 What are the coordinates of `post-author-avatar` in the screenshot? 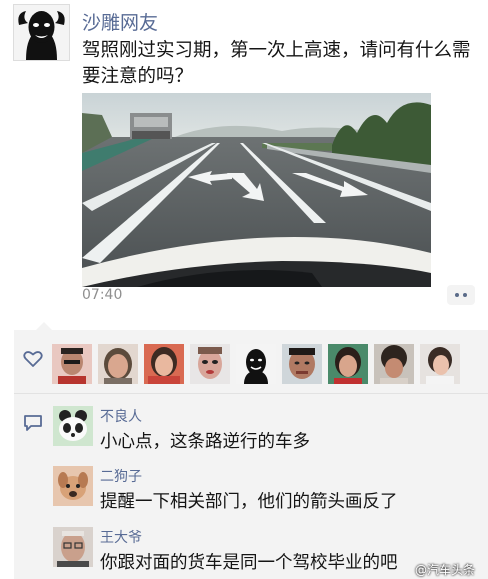 It's located at (41, 32).